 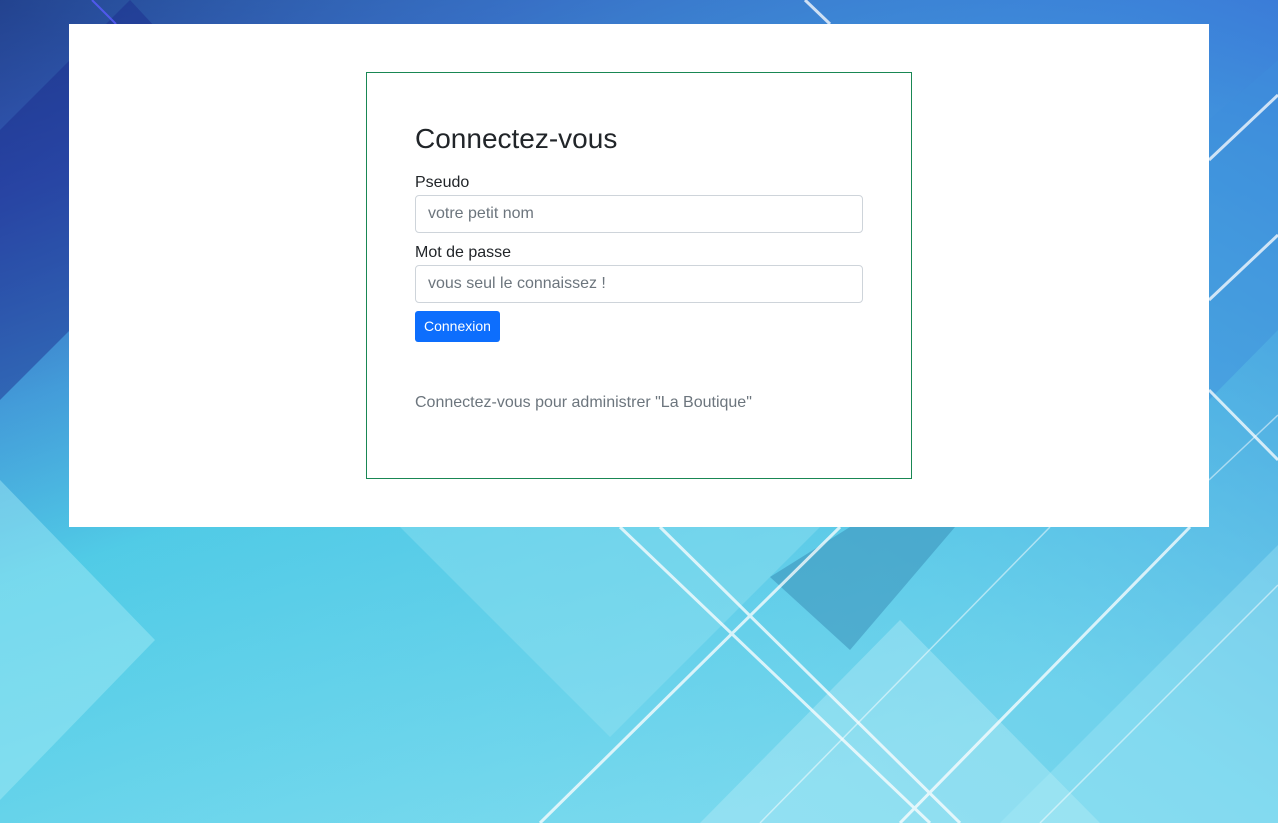 What do you see at coordinates (457, 326) in the screenshot?
I see `login-button: Connexion` at bounding box center [457, 326].